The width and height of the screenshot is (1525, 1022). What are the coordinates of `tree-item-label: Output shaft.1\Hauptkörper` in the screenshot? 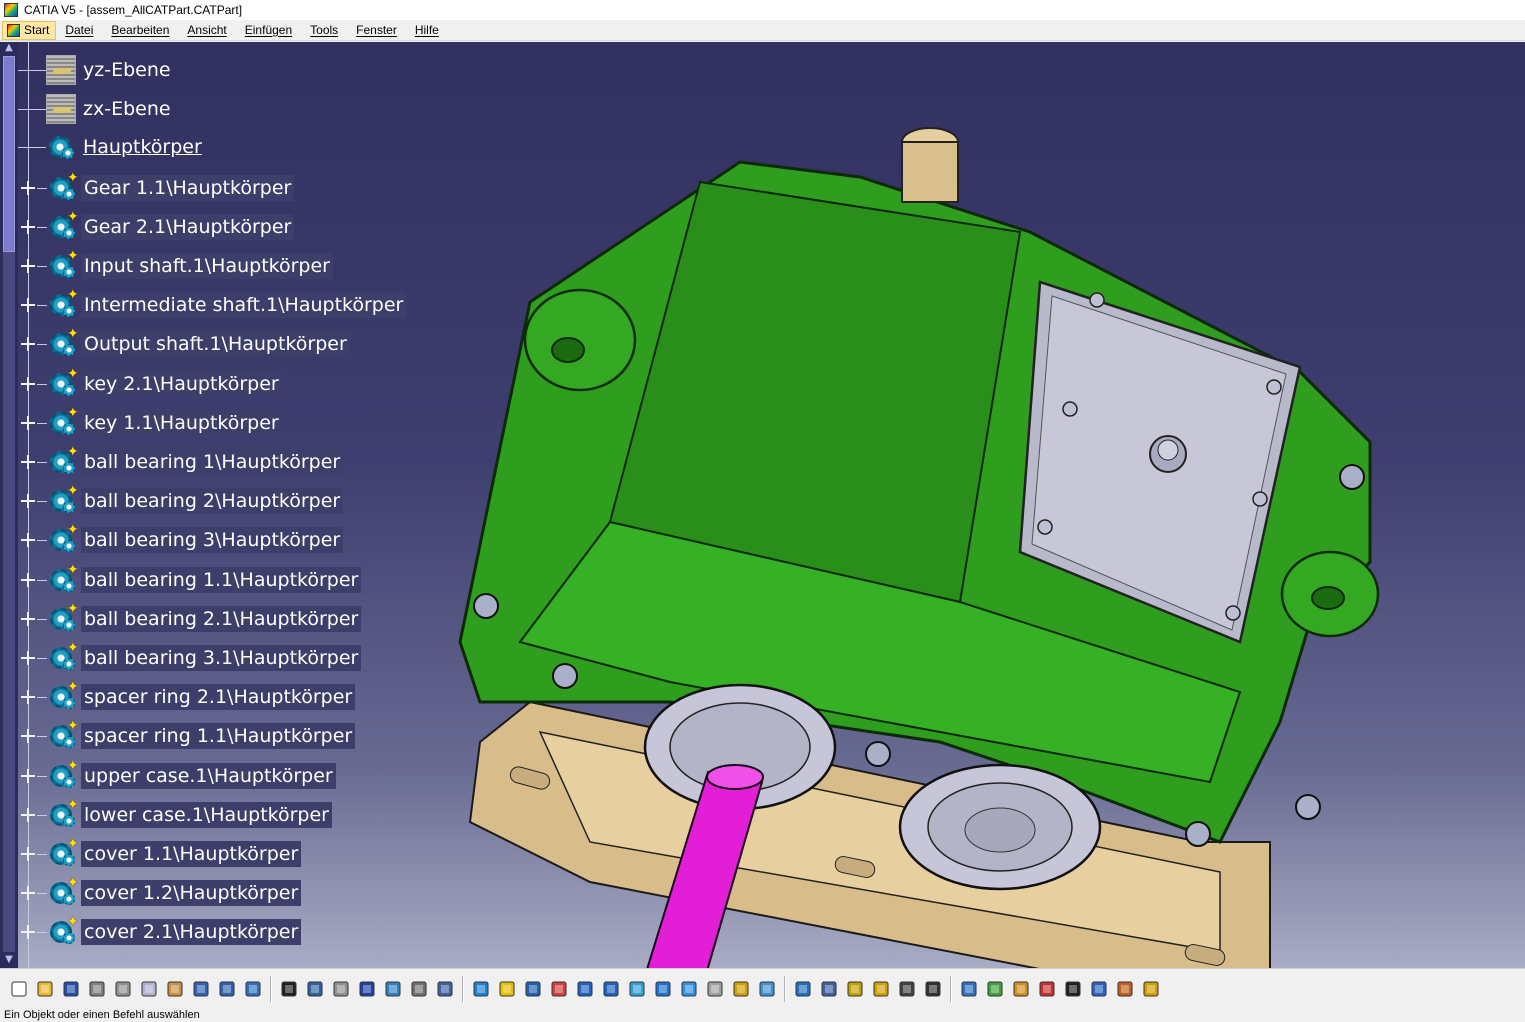 It's located at (215, 344).